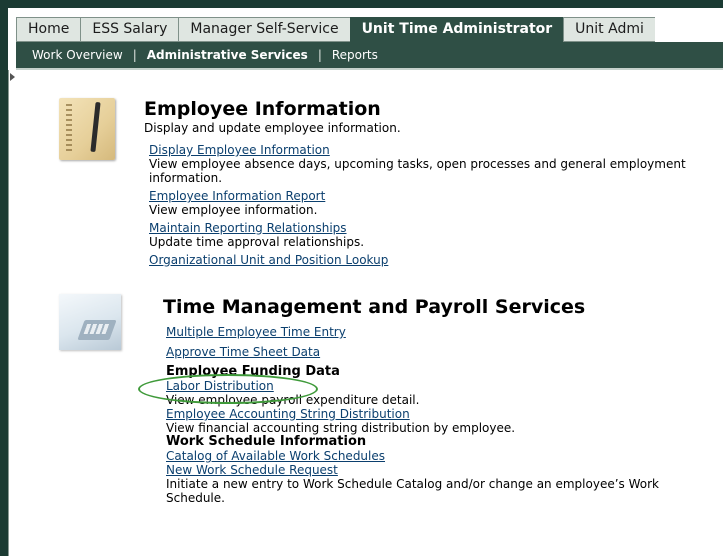  Describe the element at coordinates (361, 4) in the screenshot. I see `window-frame-top` at that location.